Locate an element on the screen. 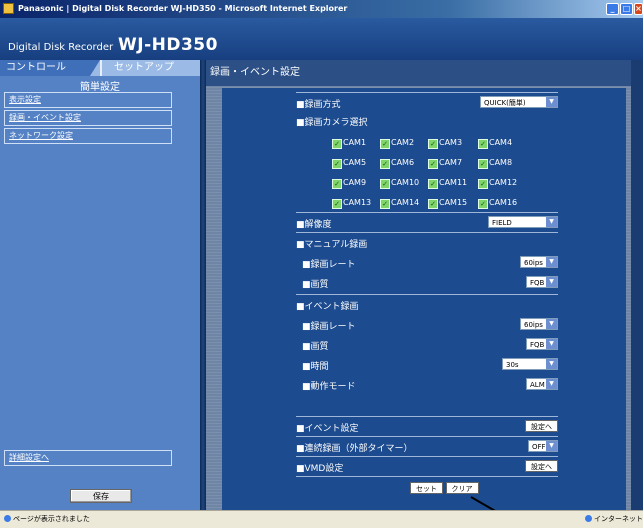 Image resolution: width=643 pixels, height=528 pixels. camera-label: CAM6 is located at coordinates (403, 162).